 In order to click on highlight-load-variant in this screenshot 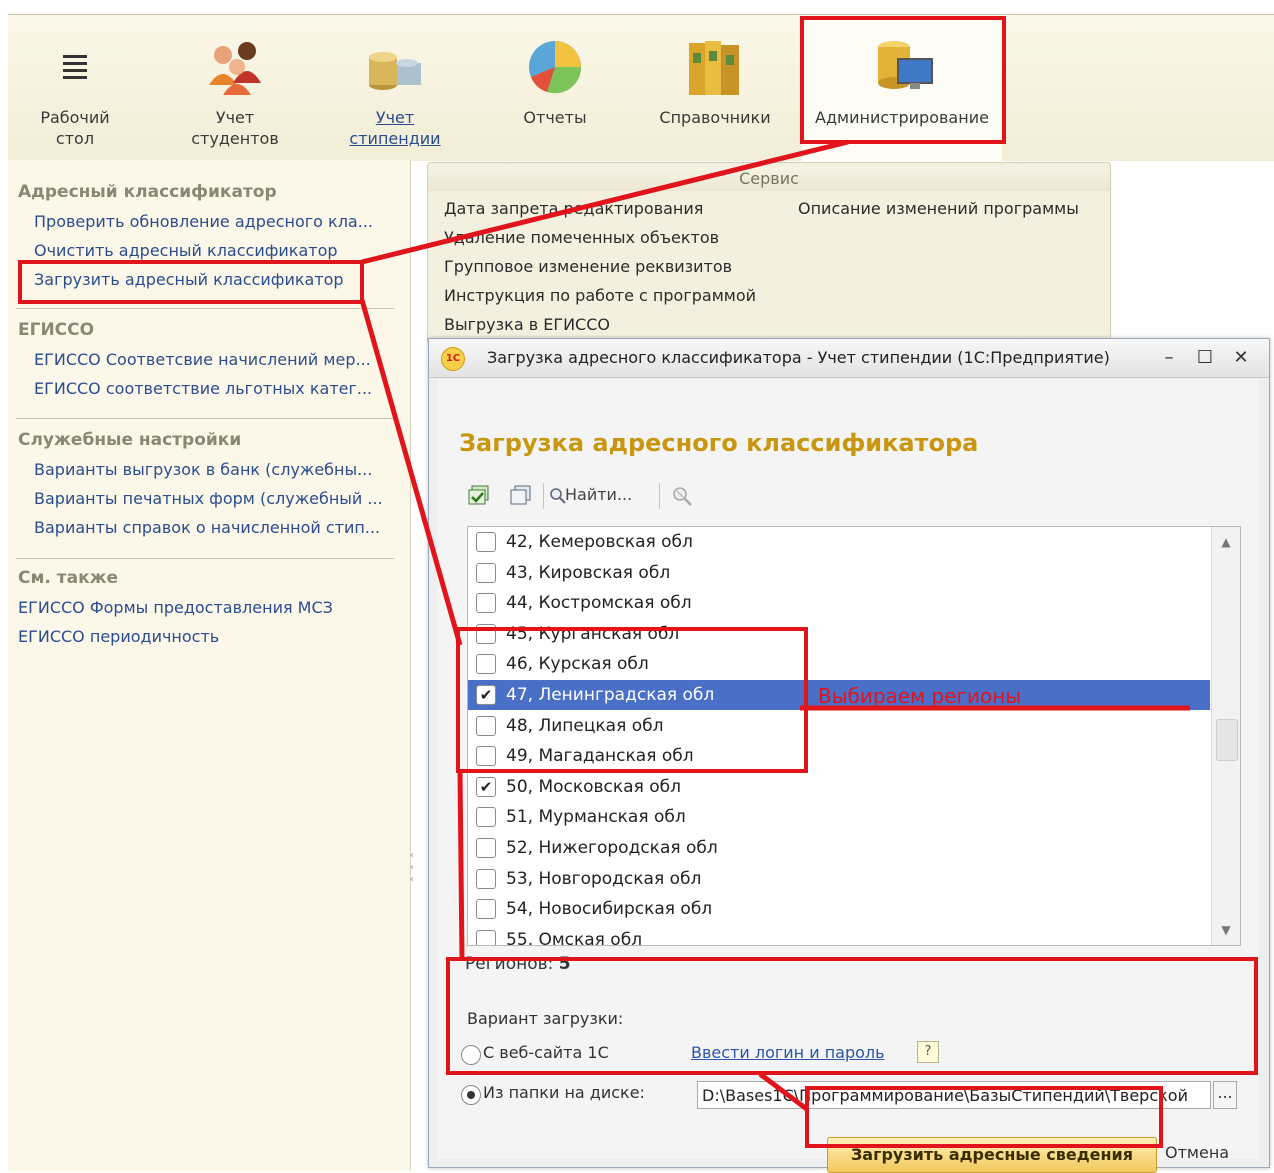, I will do `click(852, 1016)`.